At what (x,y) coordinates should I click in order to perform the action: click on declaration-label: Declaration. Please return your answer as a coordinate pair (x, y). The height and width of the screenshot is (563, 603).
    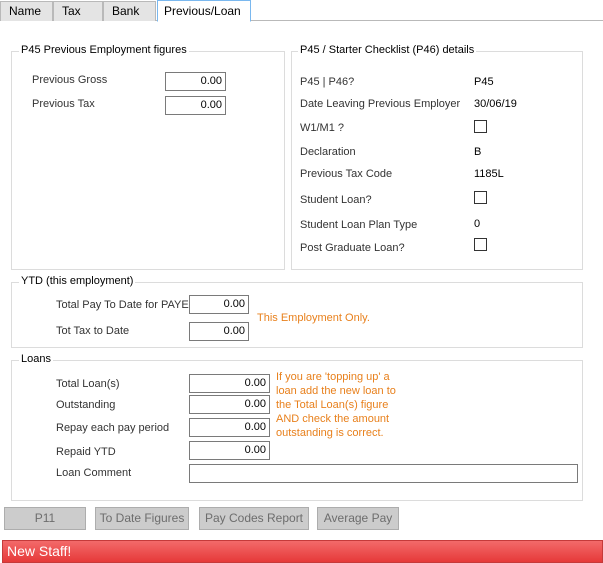
    Looking at the image, I should click on (328, 152).